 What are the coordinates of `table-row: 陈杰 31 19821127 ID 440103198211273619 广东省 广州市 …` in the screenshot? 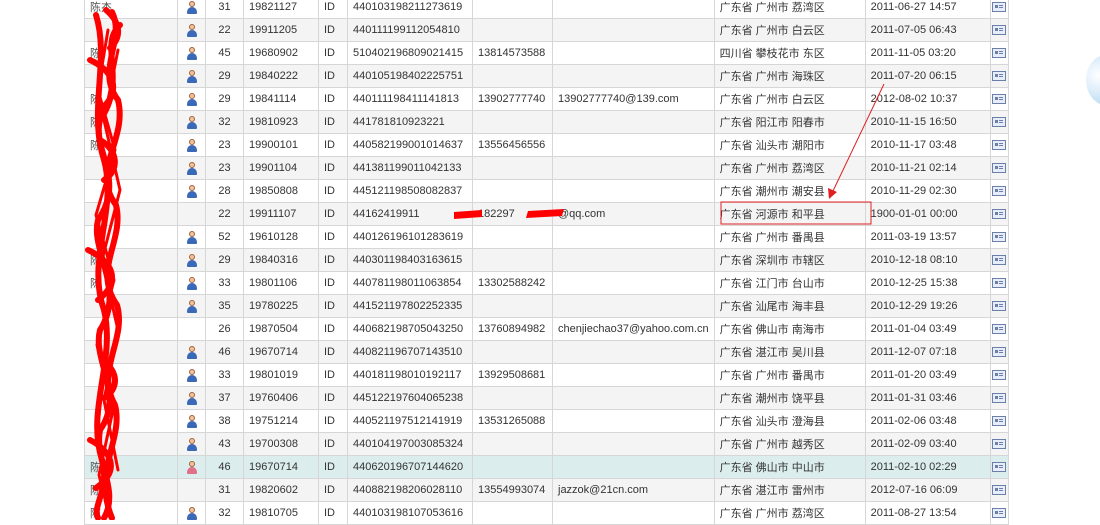 It's located at (546, 9).